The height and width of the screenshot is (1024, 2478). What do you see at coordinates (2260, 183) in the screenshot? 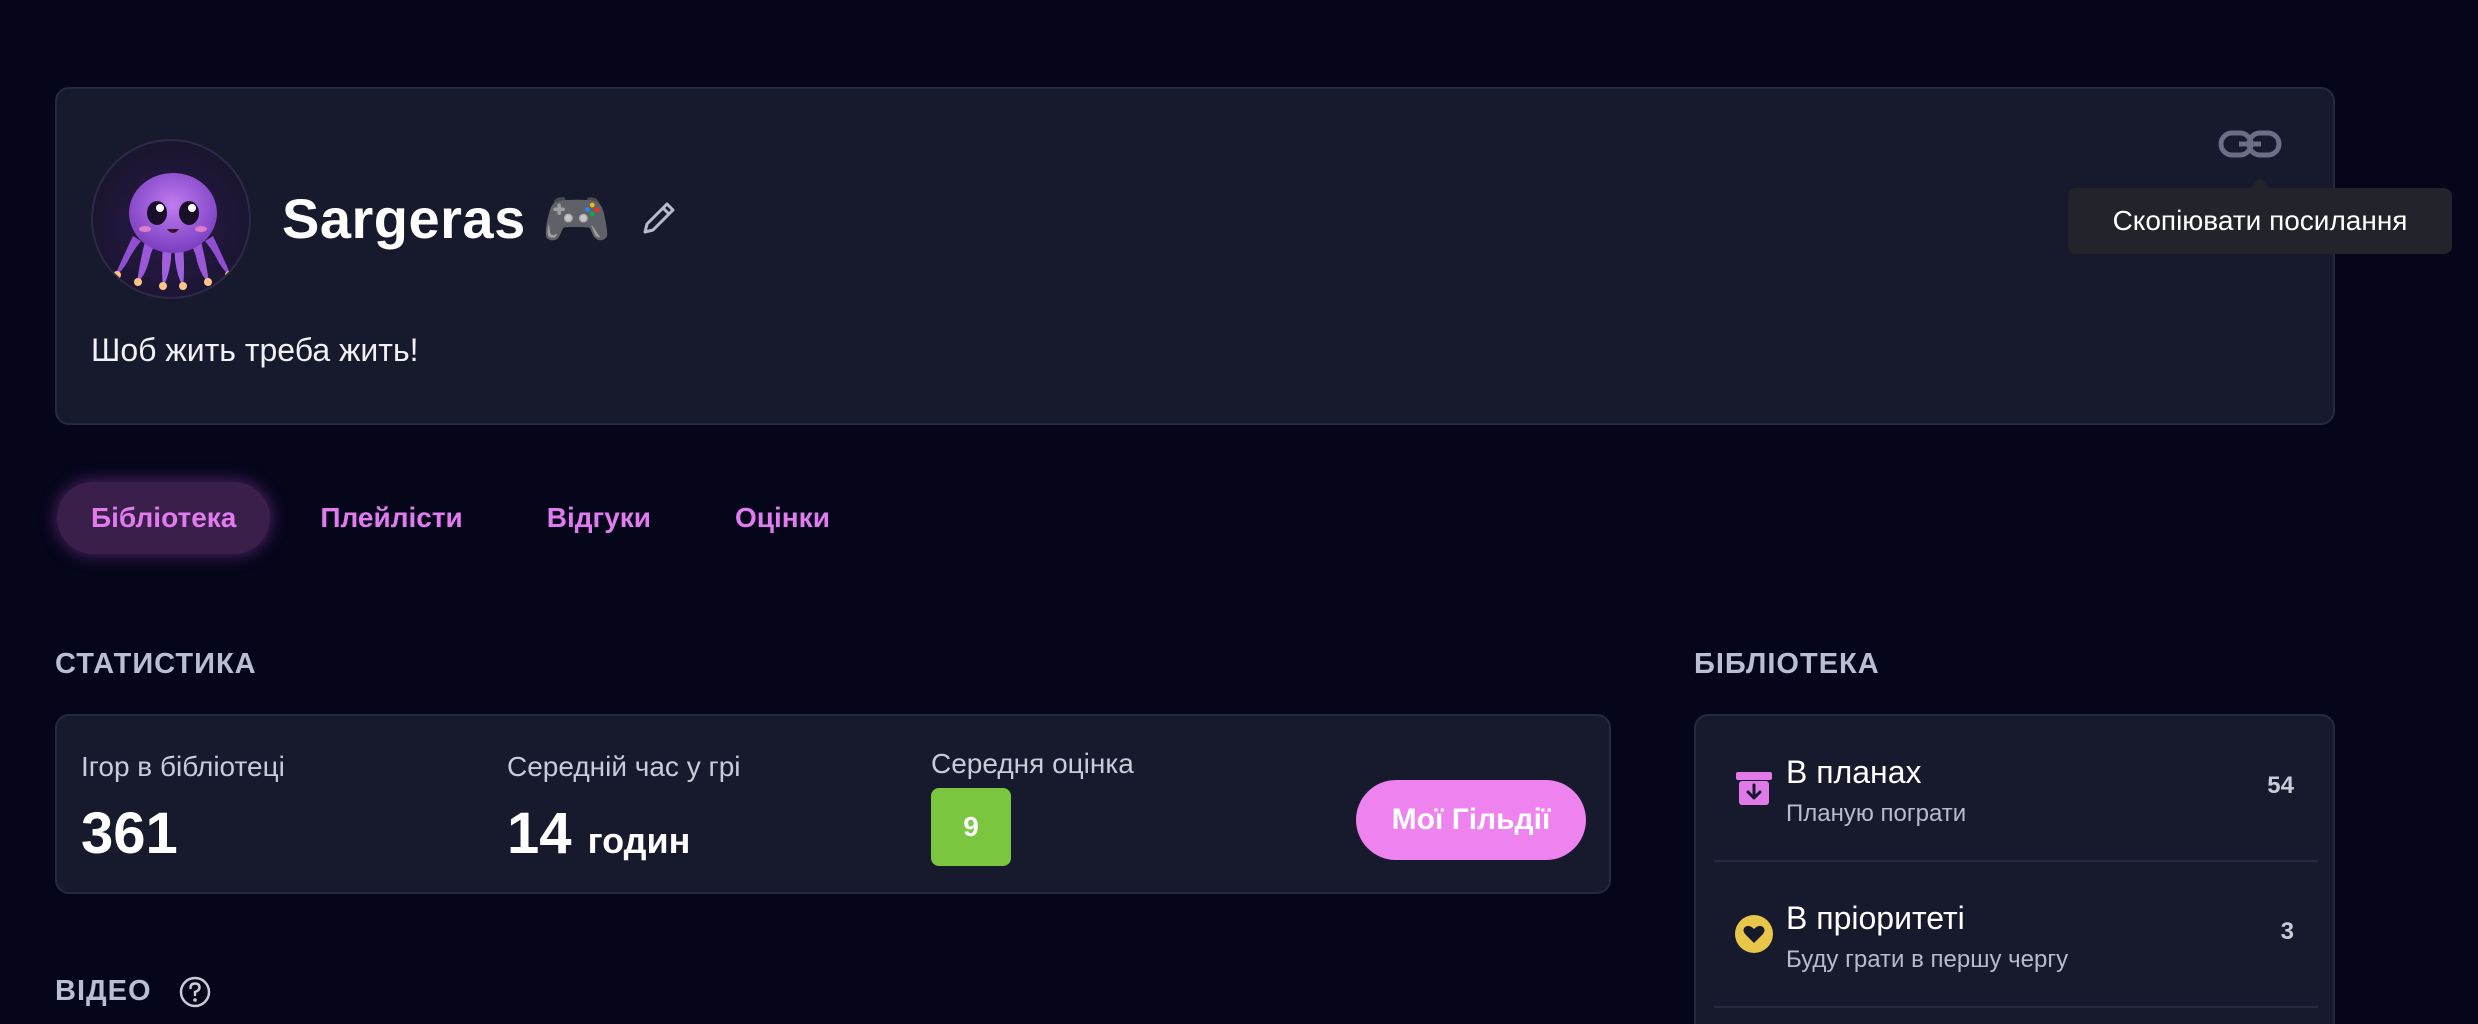
I see `tooltip-arrow` at bounding box center [2260, 183].